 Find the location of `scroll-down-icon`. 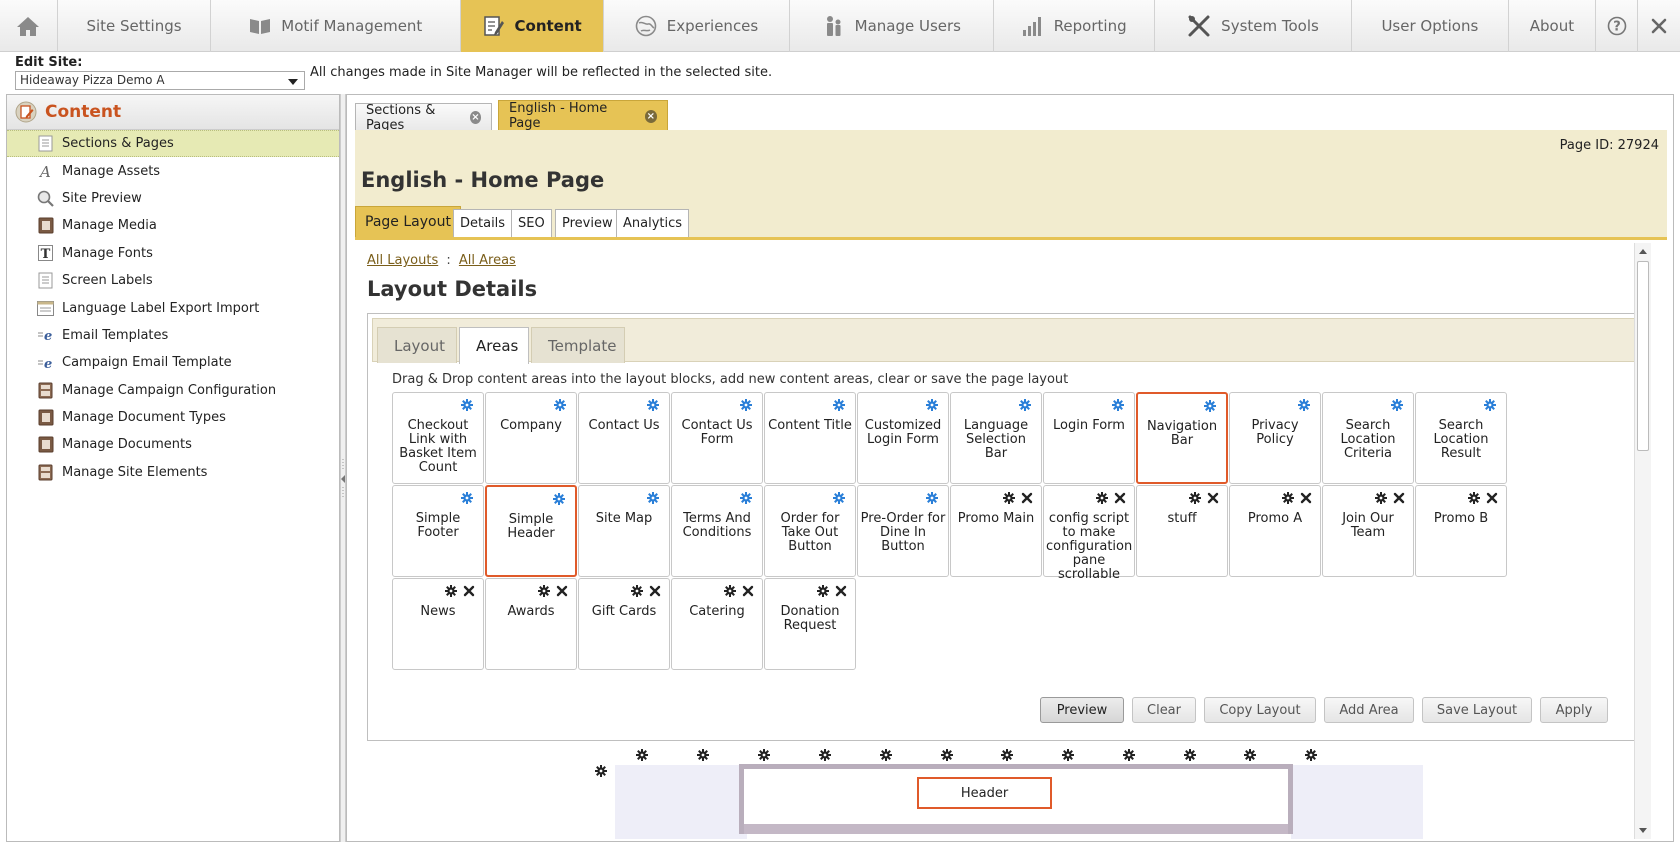

scroll-down-icon is located at coordinates (1643, 830).